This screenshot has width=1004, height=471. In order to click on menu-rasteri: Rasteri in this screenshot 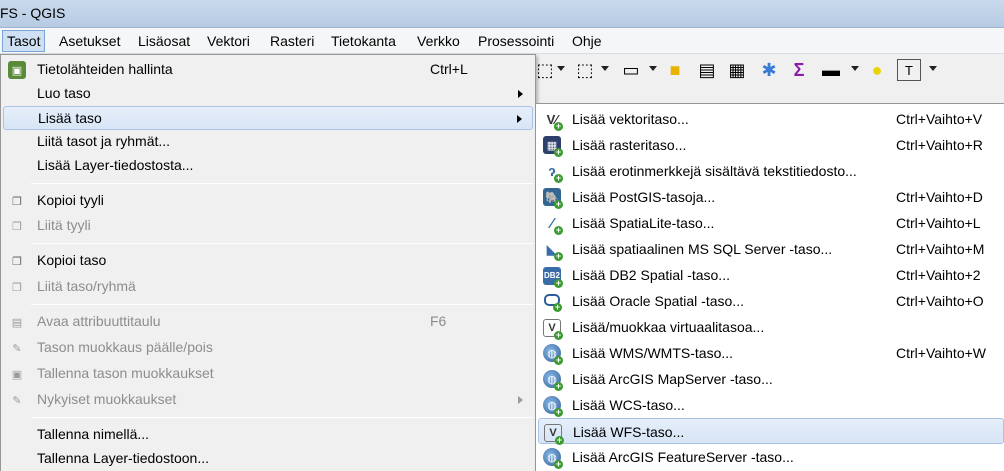, I will do `click(292, 41)`.